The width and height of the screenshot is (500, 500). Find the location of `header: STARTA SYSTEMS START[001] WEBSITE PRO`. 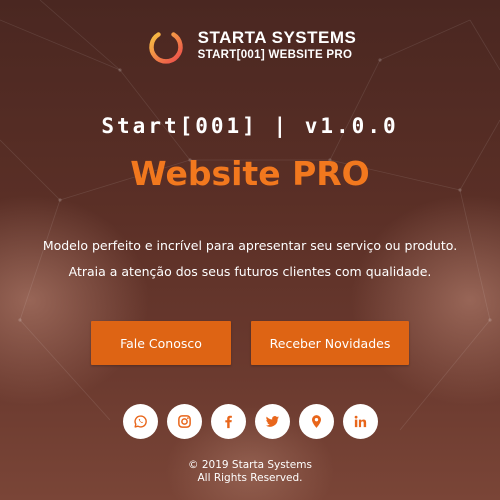

header: STARTA SYSTEMS START[001] WEBSITE PRO is located at coordinates (250, 45).